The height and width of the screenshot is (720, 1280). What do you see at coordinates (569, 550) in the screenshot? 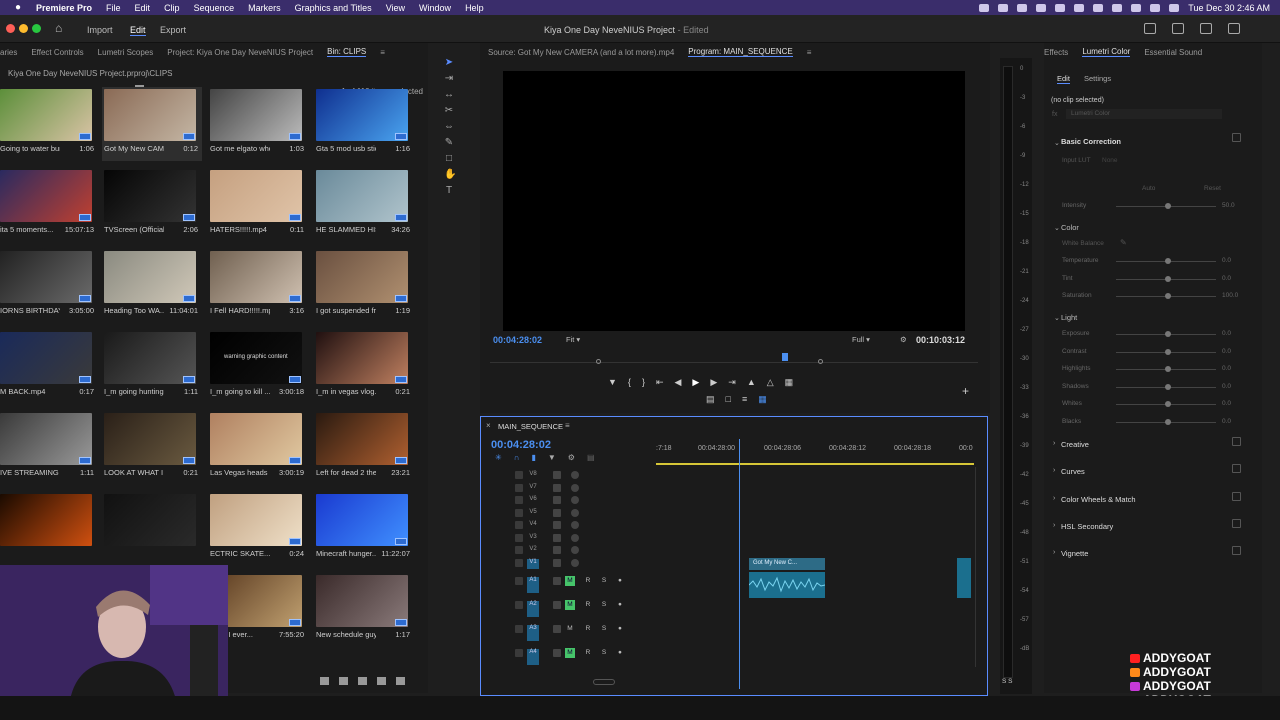
I see `video-track-header: V2` at bounding box center [569, 550].